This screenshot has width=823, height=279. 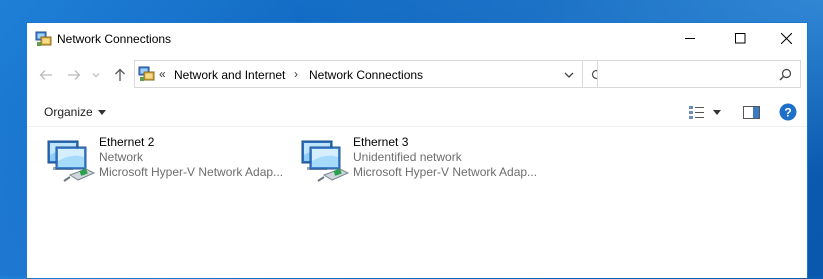 I want to click on address-dropdown-icon, so click(x=569, y=75).